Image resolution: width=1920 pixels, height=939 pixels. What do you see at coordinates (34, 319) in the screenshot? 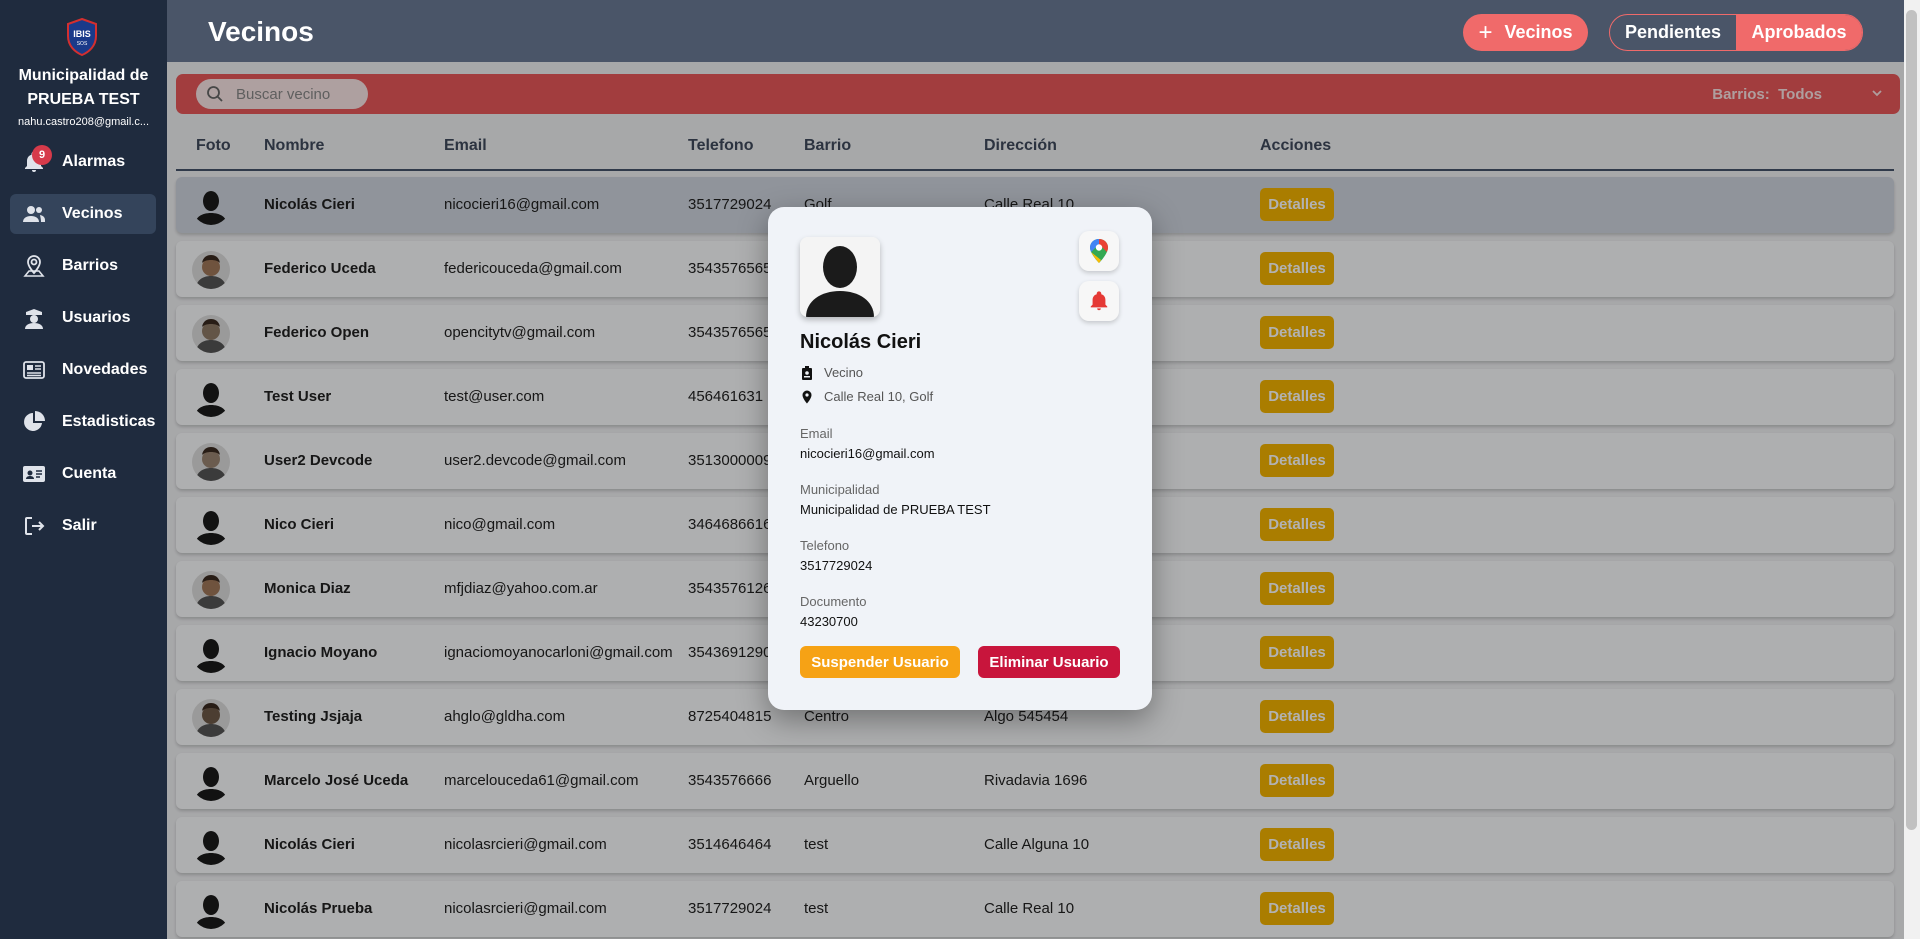
I see `police-icon` at bounding box center [34, 319].